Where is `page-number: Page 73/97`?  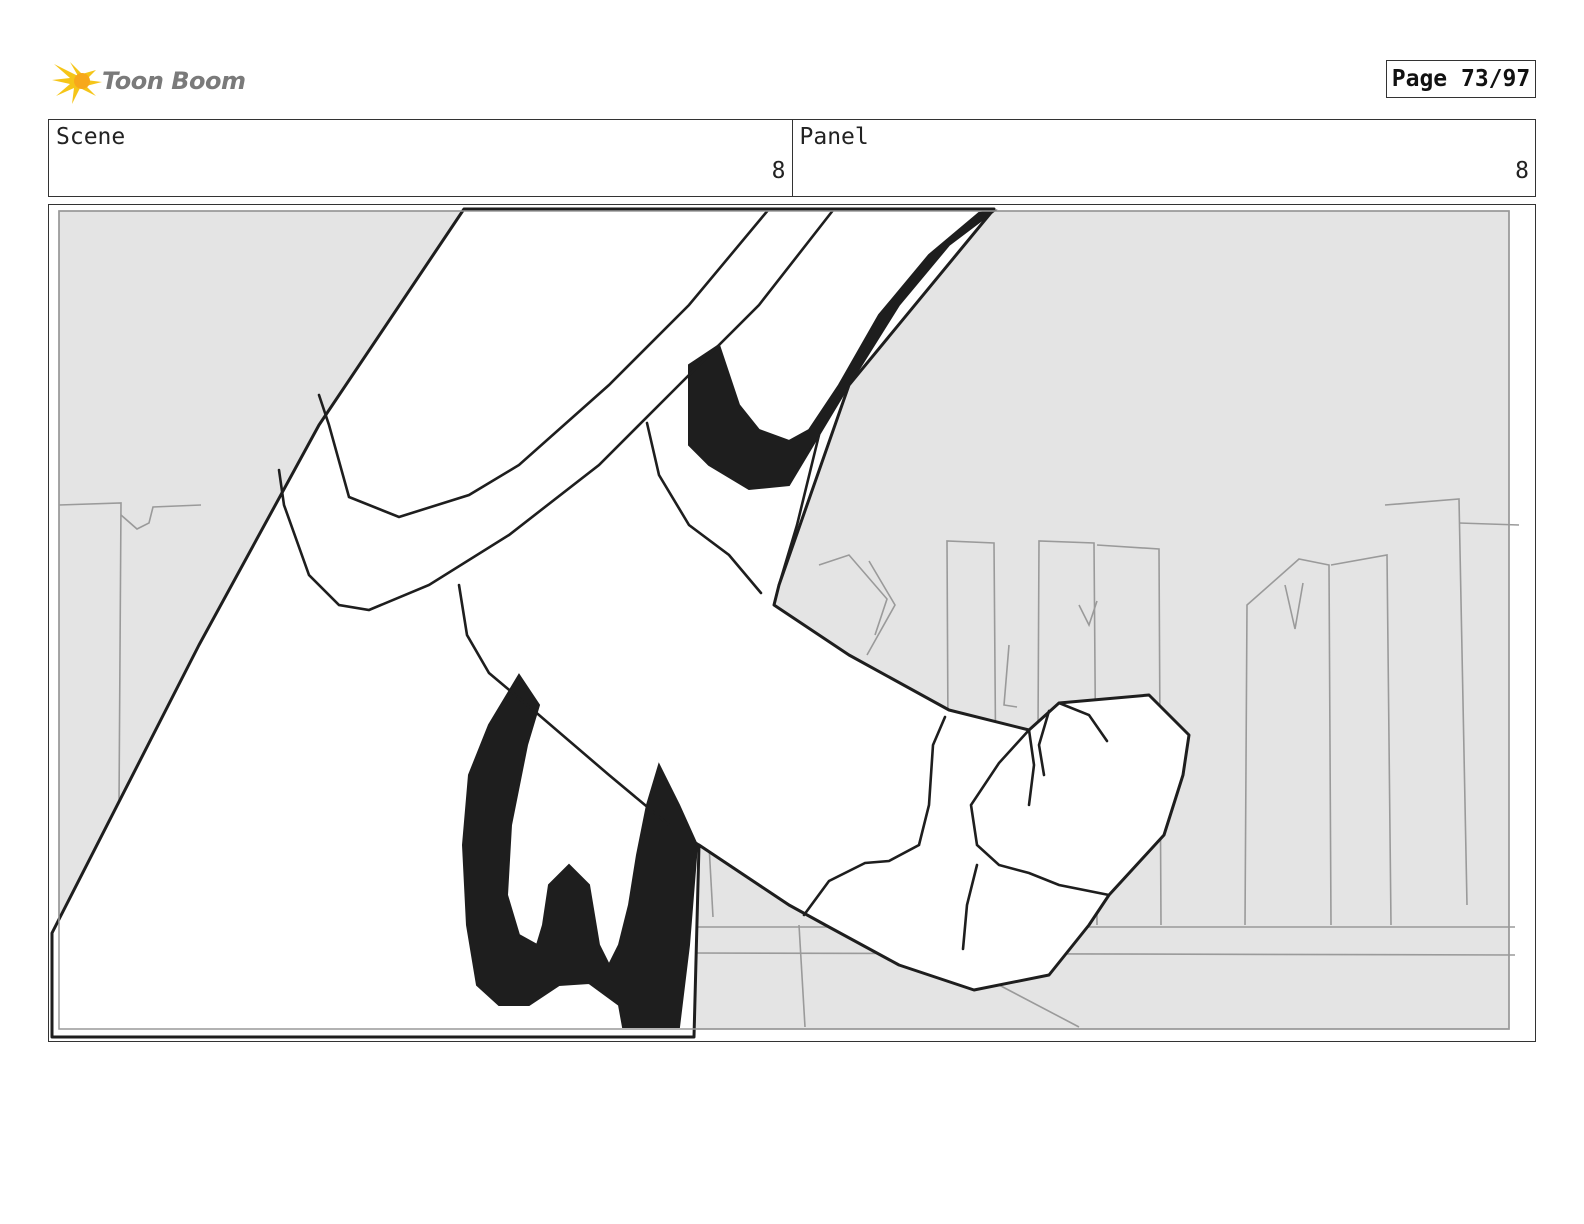
page-number: Page 73/97 is located at coordinates (1461, 79).